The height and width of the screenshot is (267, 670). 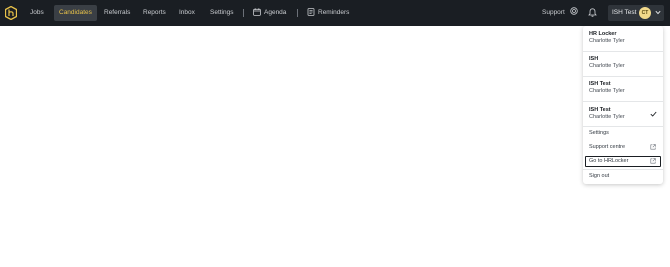 What do you see at coordinates (592, 12) in the screenshot?
I see `bell-icon` at bounding box center [592, 12].